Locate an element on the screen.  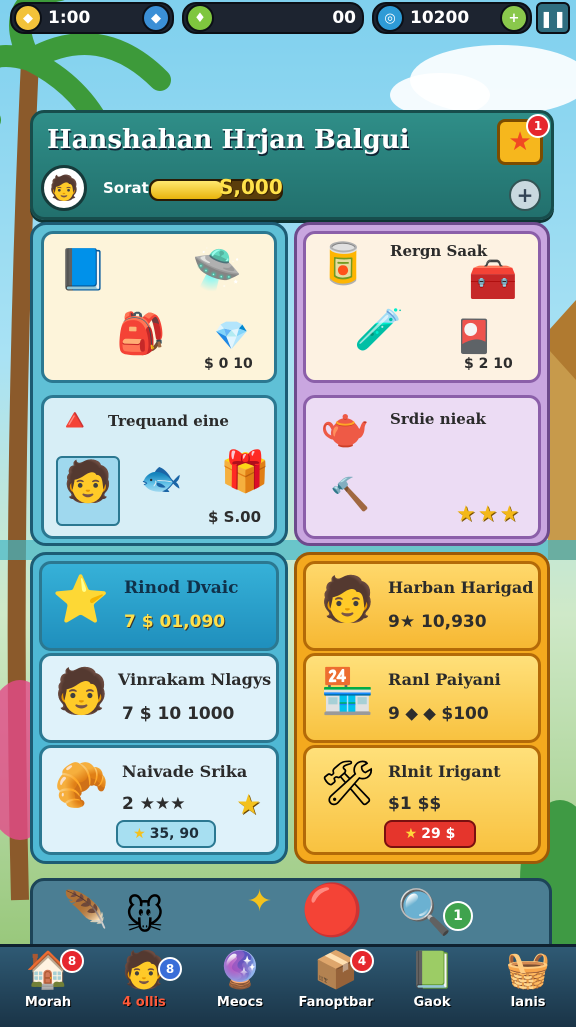
item-price: $ 0 10 is located at coordinates (228, 364).